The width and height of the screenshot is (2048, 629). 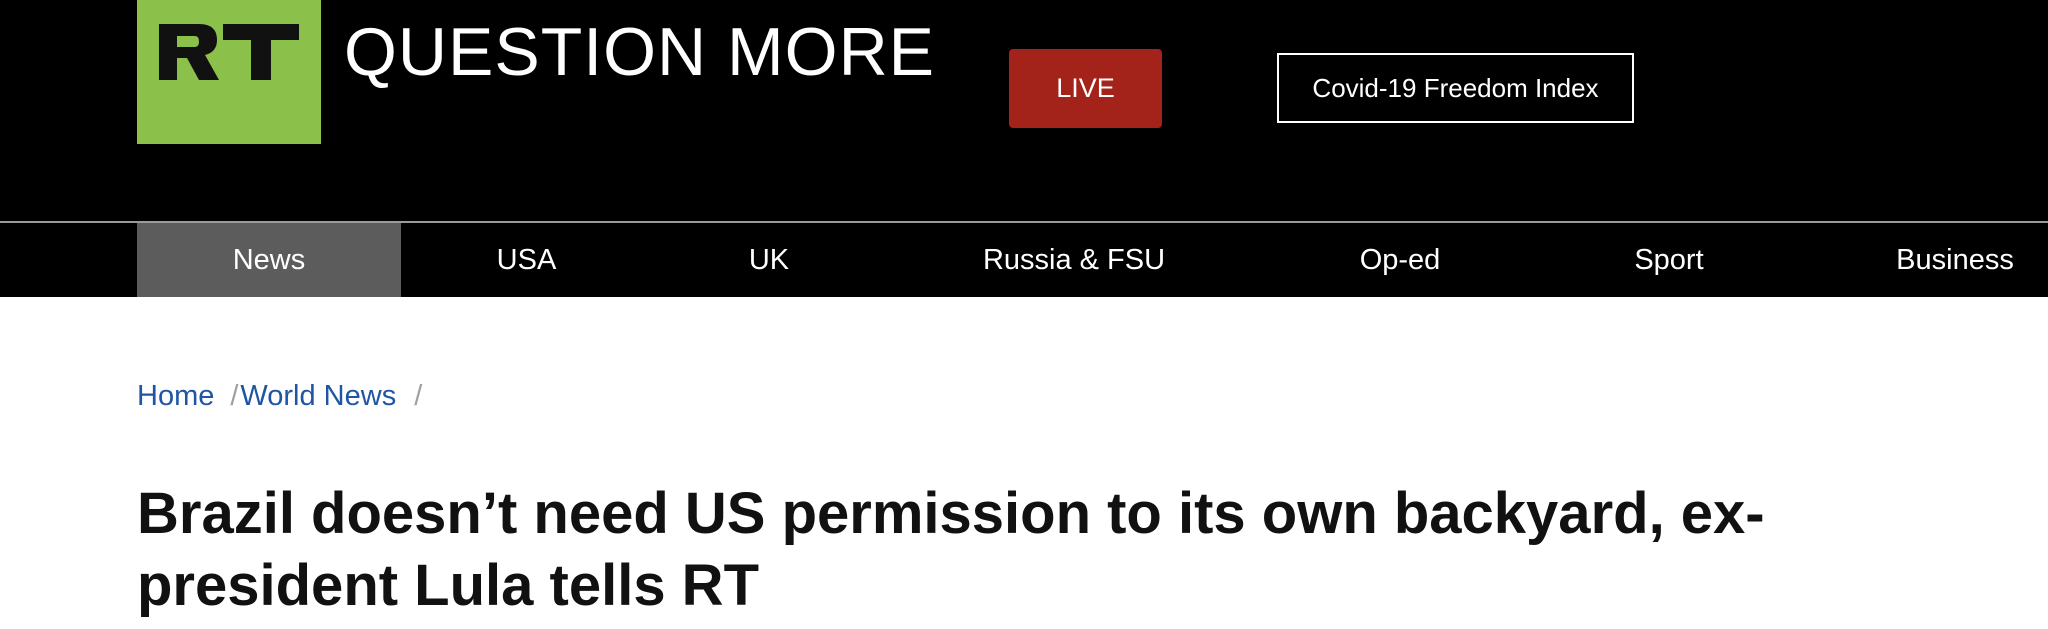 What do you see at coordinates (269, 260) in the screenshot?
I see `nav-item-news: News` at bounding box center [269, 260].